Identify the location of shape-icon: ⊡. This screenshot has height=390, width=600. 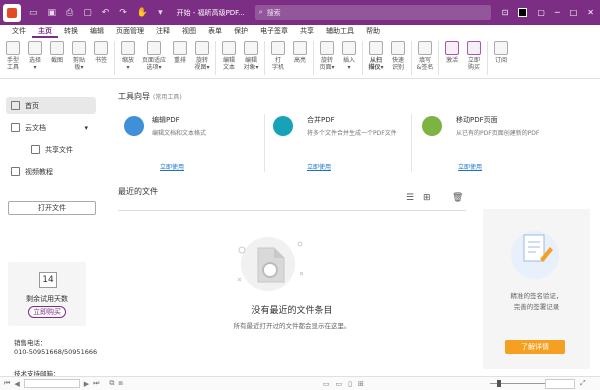
(505, 12).